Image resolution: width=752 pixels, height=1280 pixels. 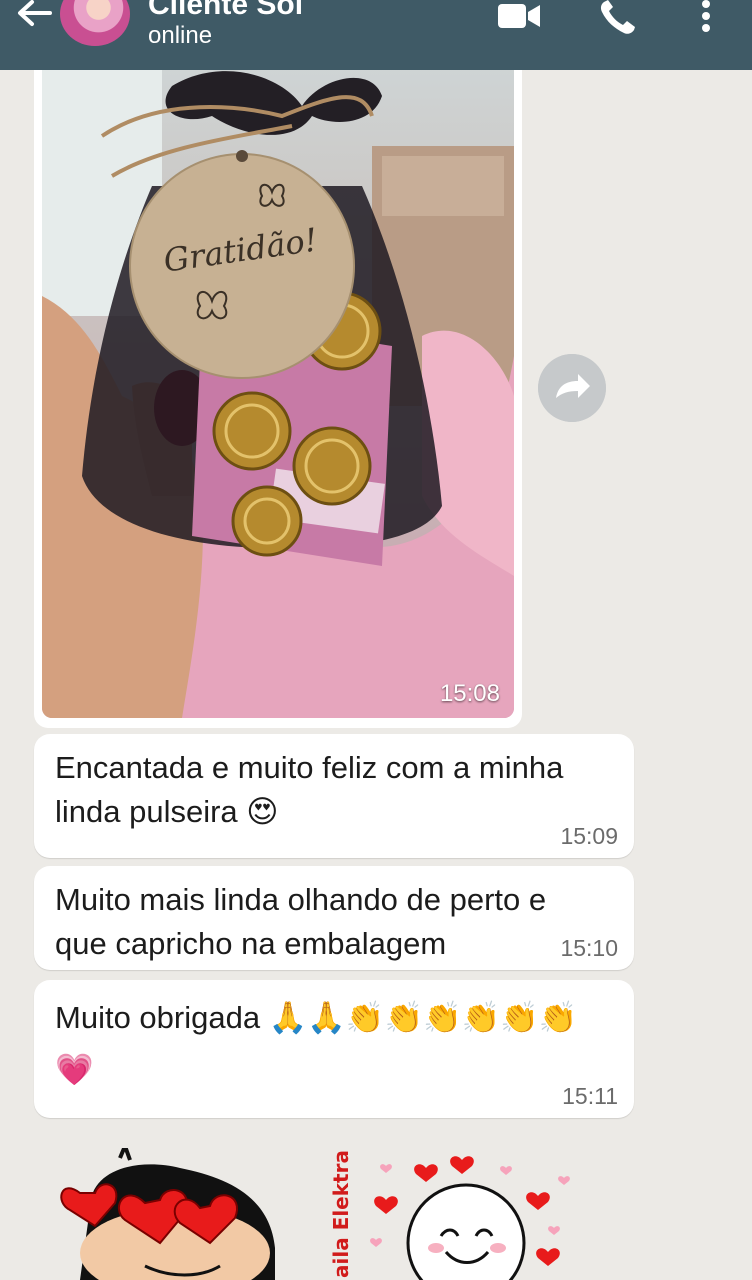 What do you see at coordinates (225, 11) in the screenshot?
I see `contact-name: Cliente Sol` at bounding box center [225, 11].